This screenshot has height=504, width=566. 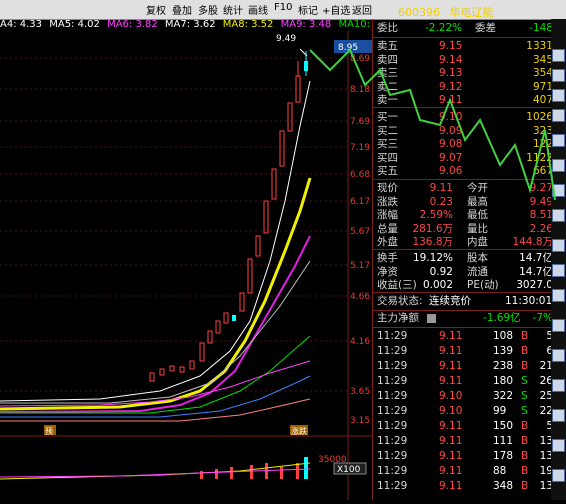 I want to click on stat-row: 换手 19.12% 股本 14.7亿, so click(x=465, y=258).